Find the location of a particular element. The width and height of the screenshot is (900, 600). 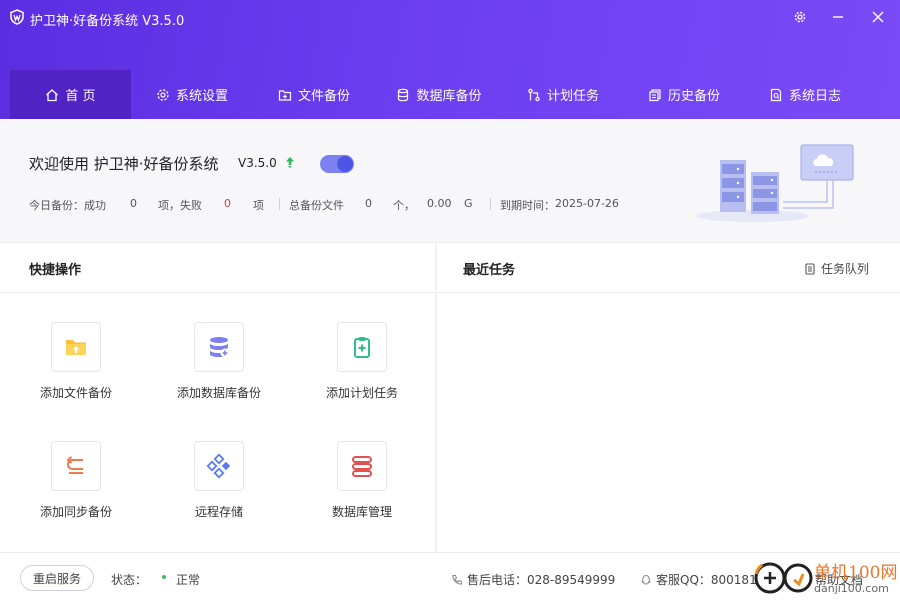

settings-button is located at coordinates (800, 17).